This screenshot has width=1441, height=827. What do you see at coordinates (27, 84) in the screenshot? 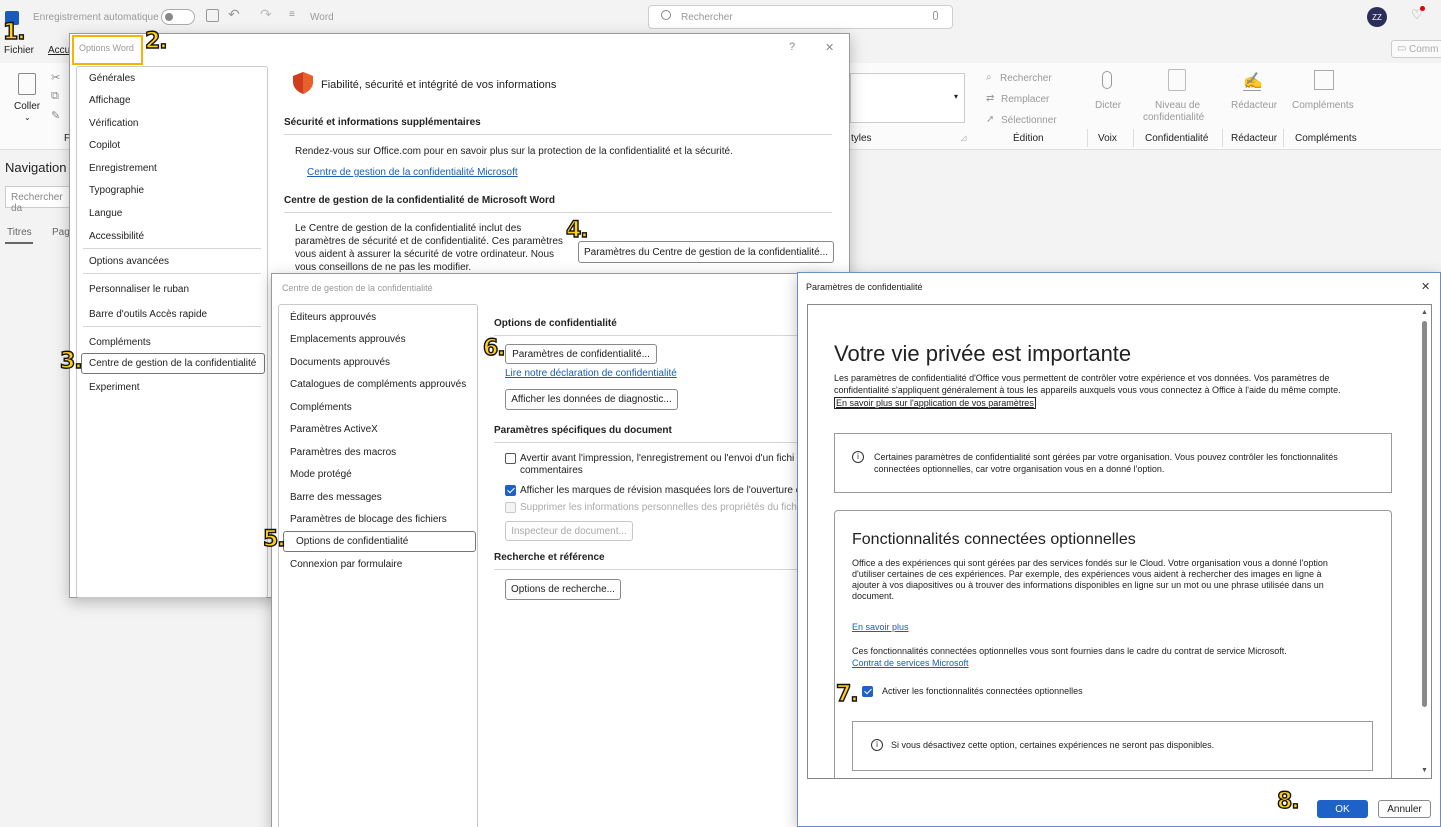
I see `paste-icon` at bounding box center [27, 84].